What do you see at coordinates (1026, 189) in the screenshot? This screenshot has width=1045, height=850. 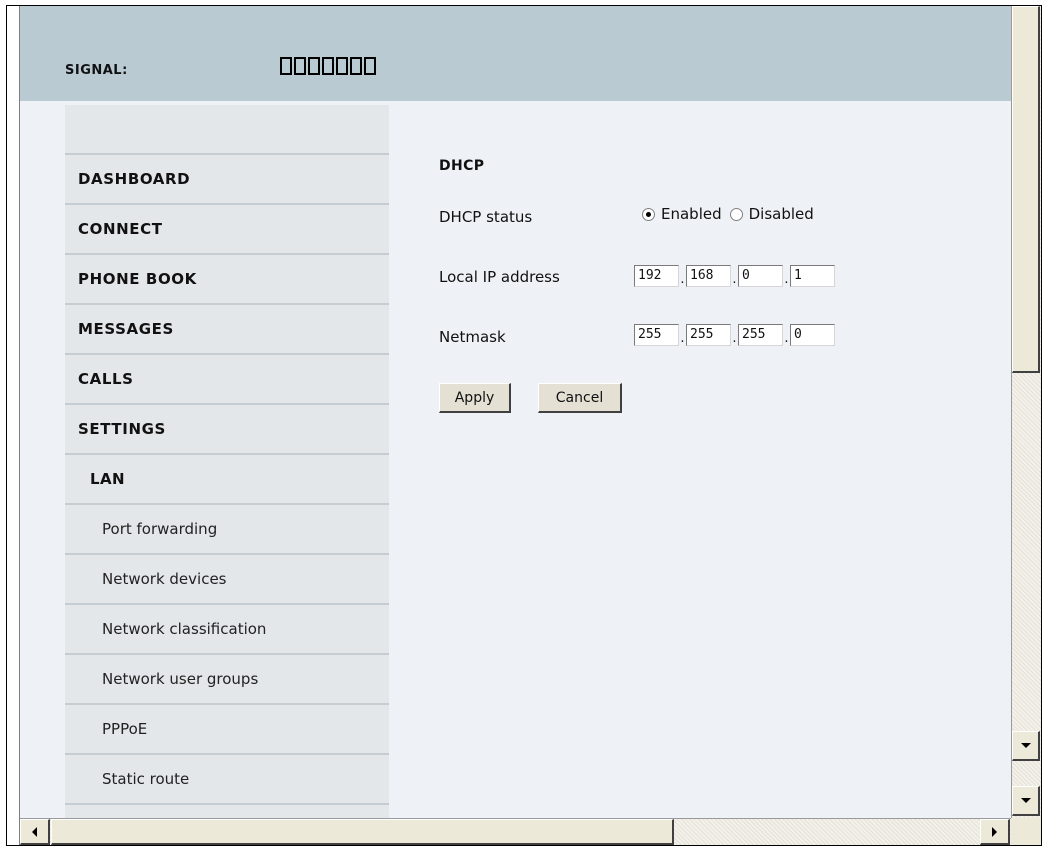 I see `vertical-scroll-thumb` at bounding box center [1026, 189].